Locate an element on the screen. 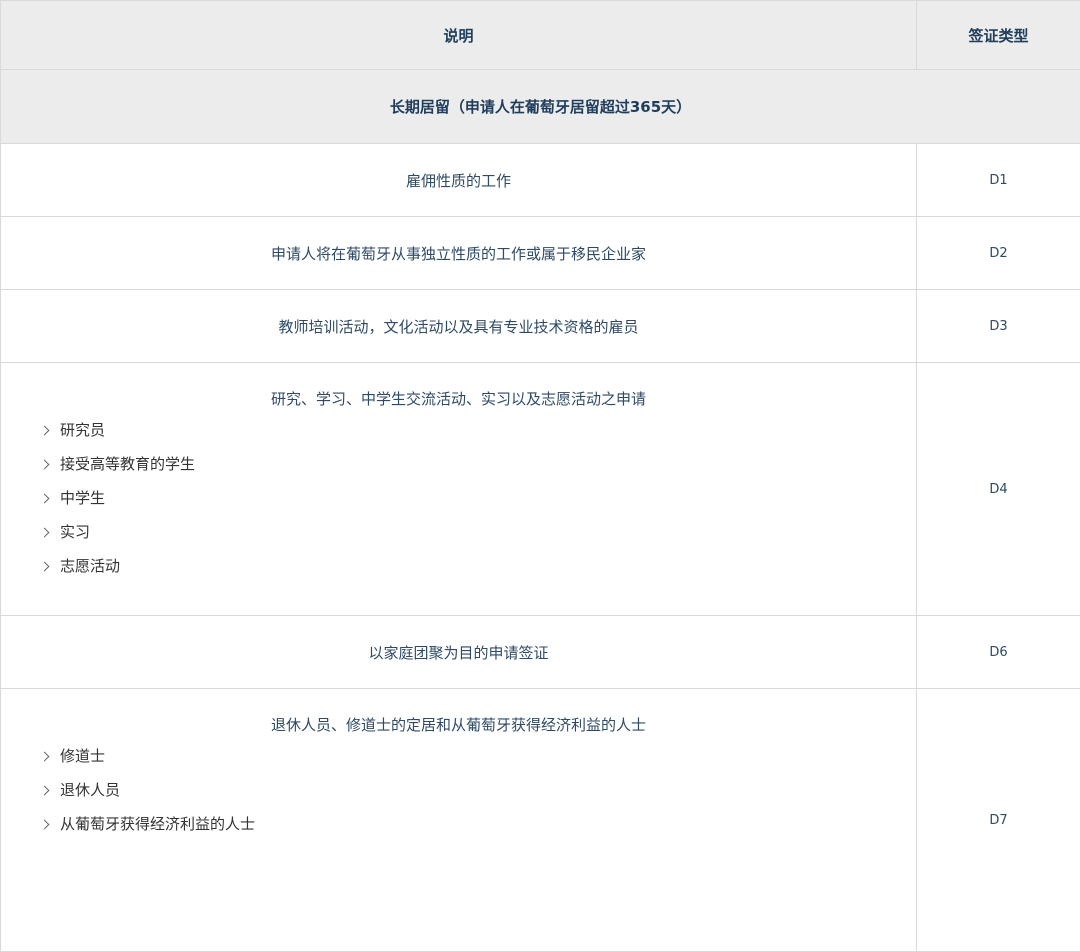 This screenshot has width=1080, height=952. table-row-d6: 以家庭团聚为目的申请签证 D6 is located at coordinates (540, 652).